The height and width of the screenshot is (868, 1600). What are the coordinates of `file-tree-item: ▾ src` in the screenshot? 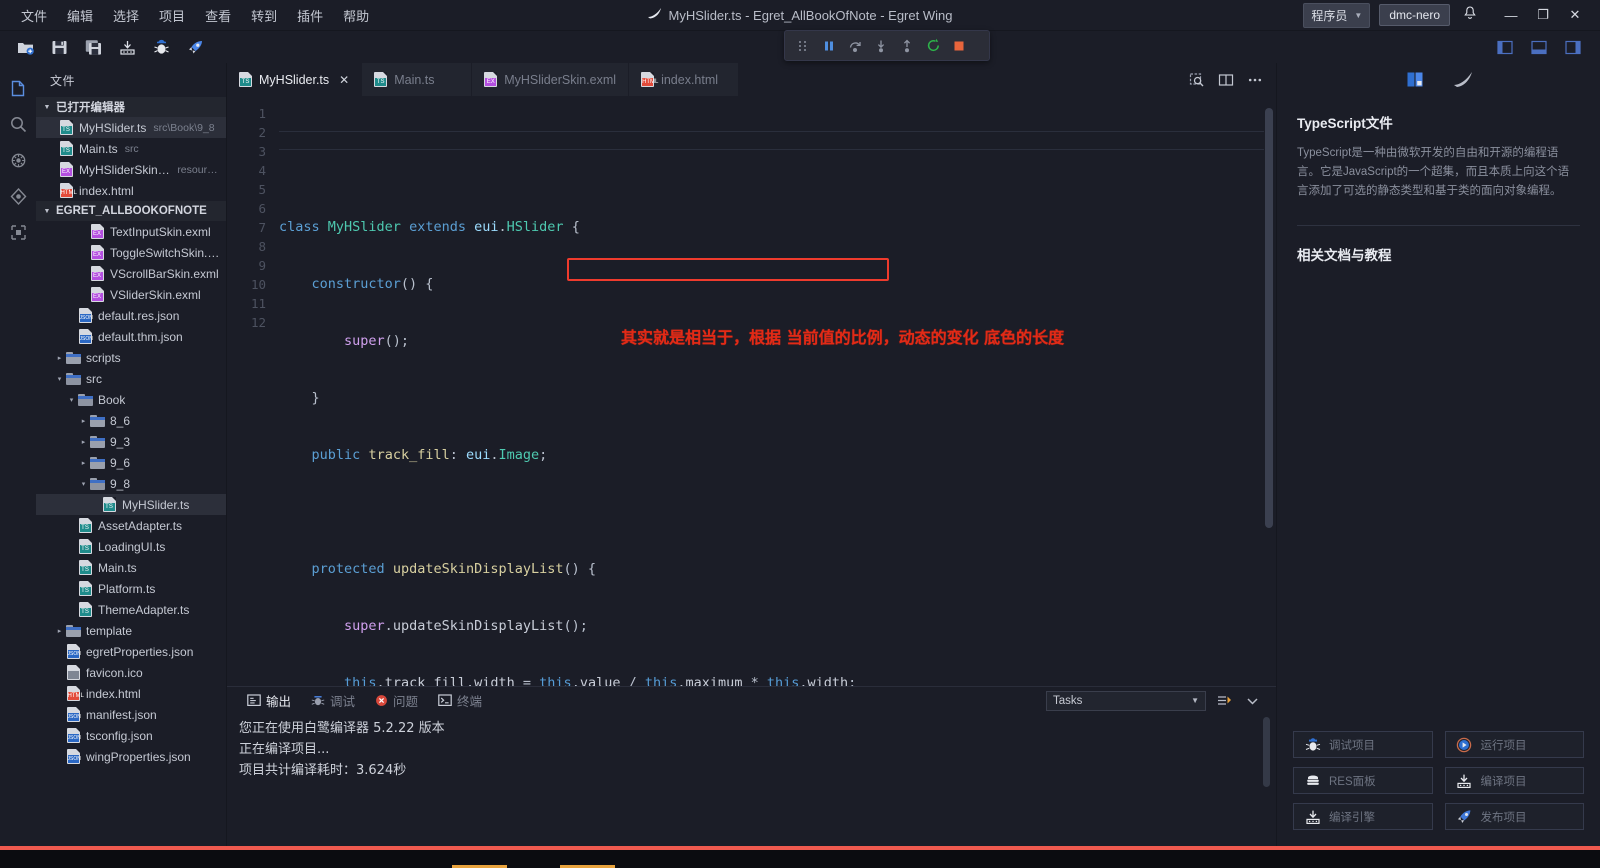 It's located at (131, 378).